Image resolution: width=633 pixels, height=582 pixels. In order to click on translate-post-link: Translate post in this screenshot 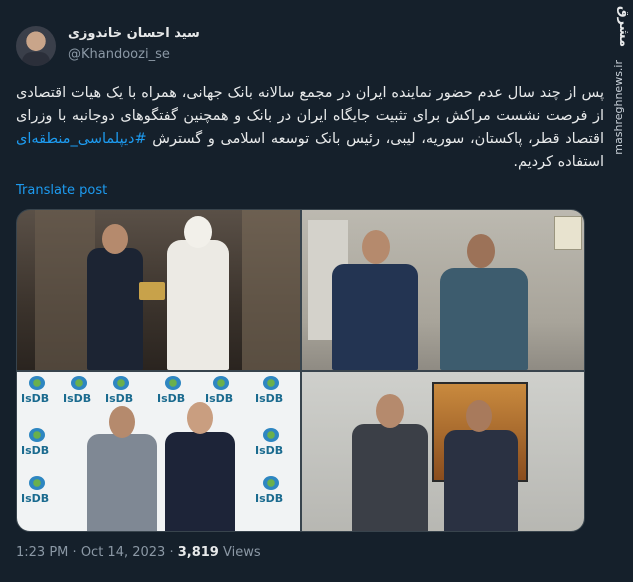, I will do `click(61, 190)`.